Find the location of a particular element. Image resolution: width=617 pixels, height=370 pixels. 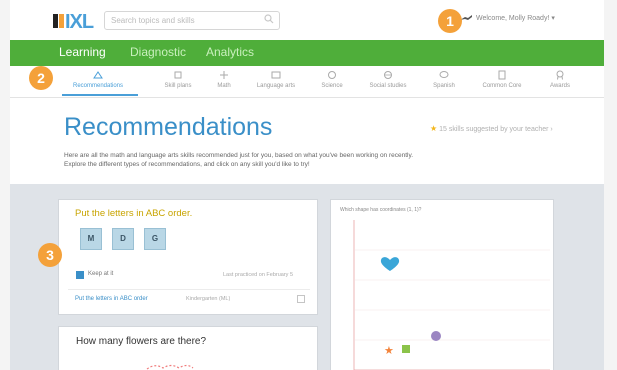

skill-card-title: How many flowers are there? is located at coordinates (141, 341).